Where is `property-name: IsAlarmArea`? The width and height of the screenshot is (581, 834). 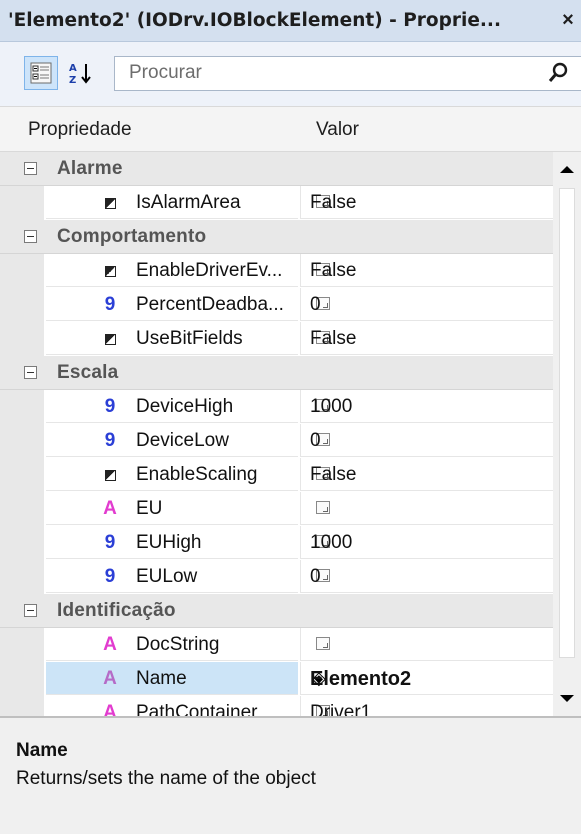 property-name: IsAlarmArea is located at coordinates (188, 202).